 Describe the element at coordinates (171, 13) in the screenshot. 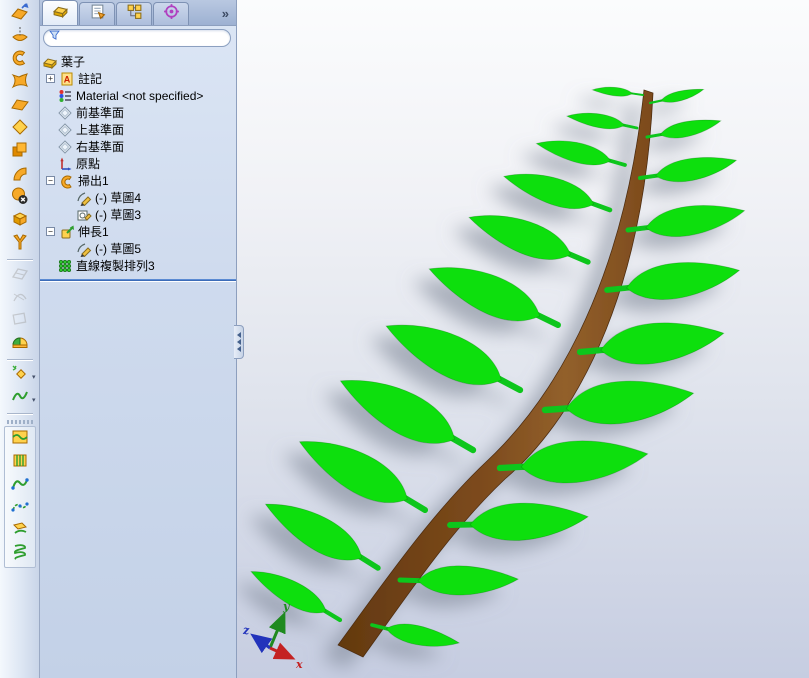

I see `tab-dimxpertmanager` at that location.